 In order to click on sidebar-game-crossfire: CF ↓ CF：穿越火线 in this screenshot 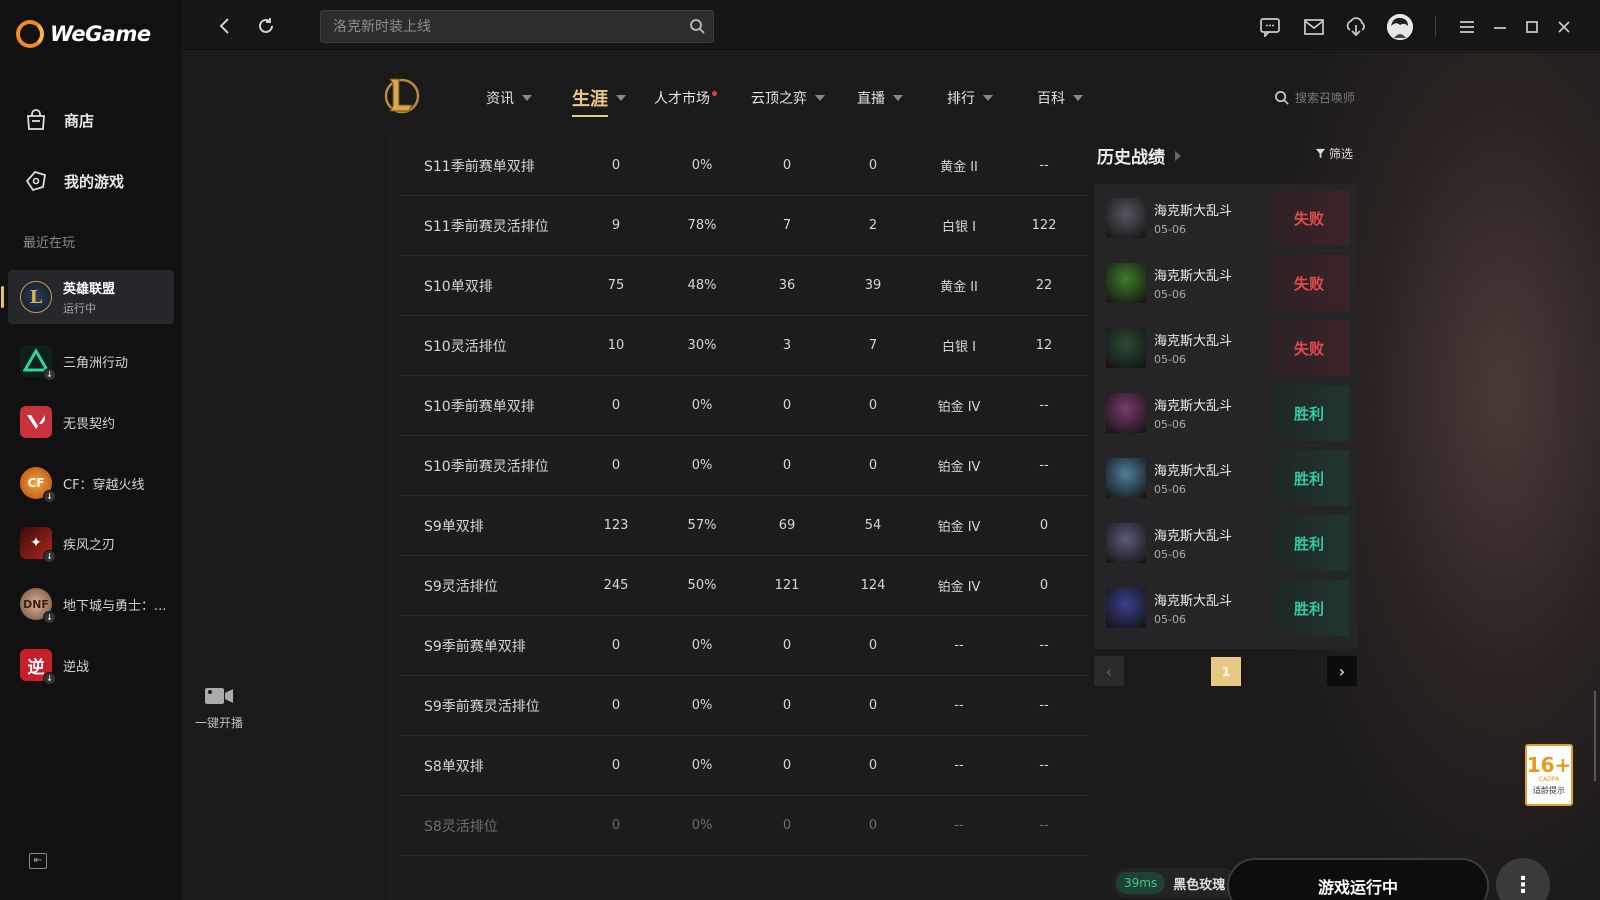, I will do `click(91, 483)`.